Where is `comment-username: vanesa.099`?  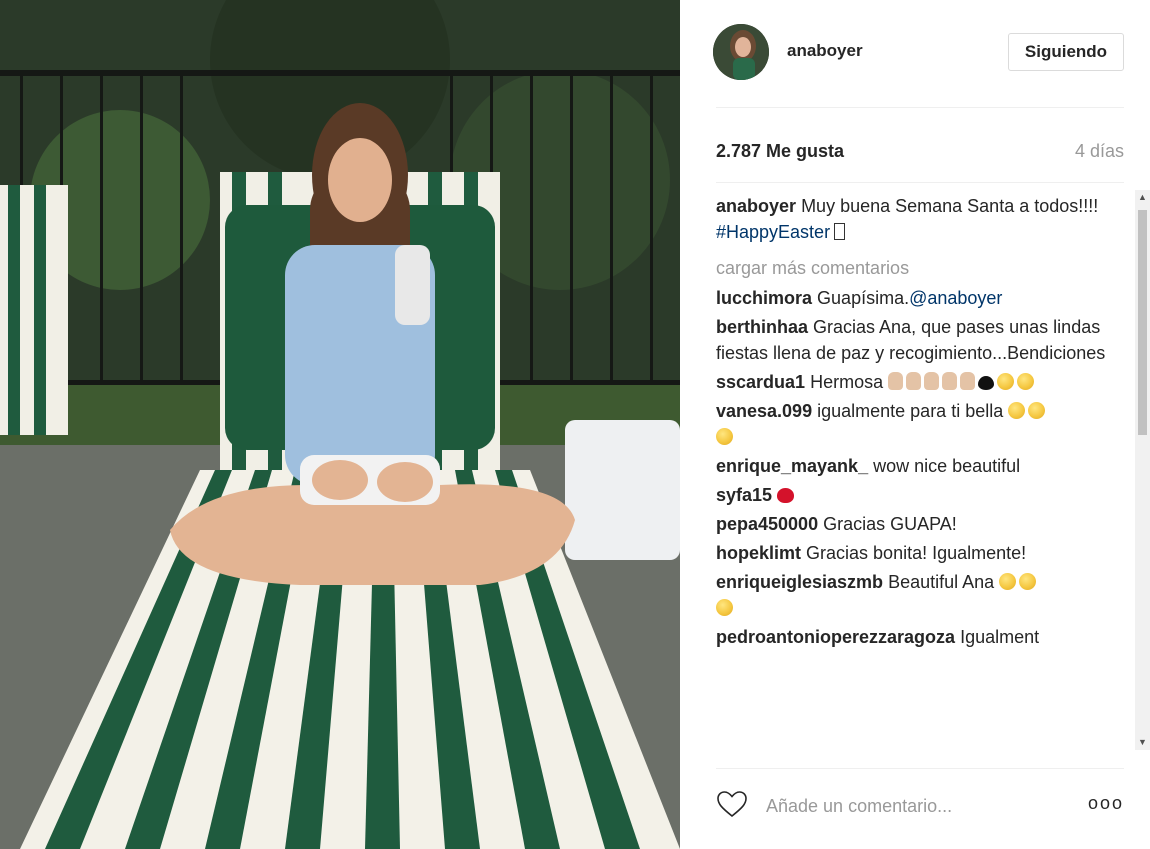 comment-username: vanesa.099 is located at coordinates (764, 411).